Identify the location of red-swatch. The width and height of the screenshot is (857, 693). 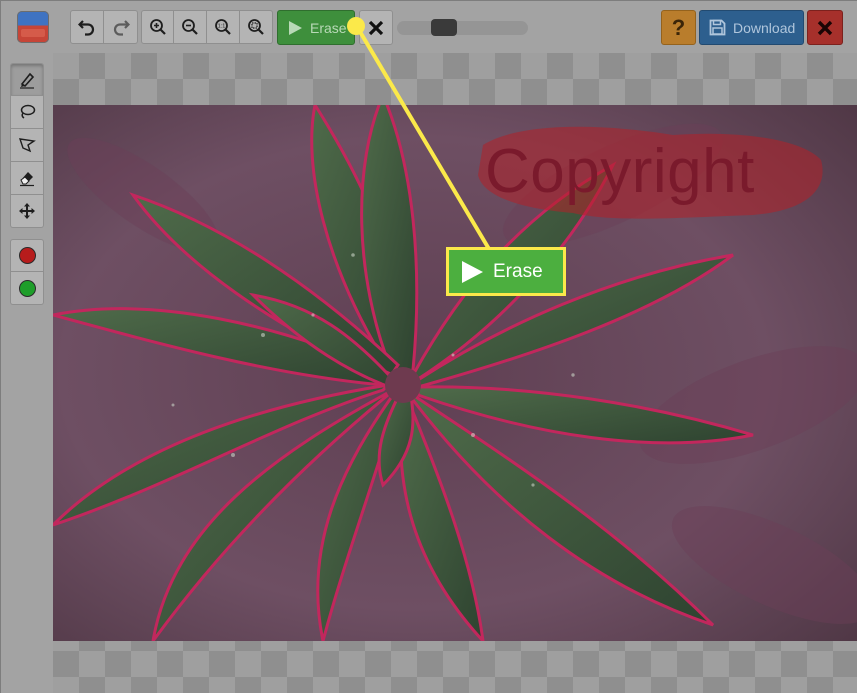
(27, 255).